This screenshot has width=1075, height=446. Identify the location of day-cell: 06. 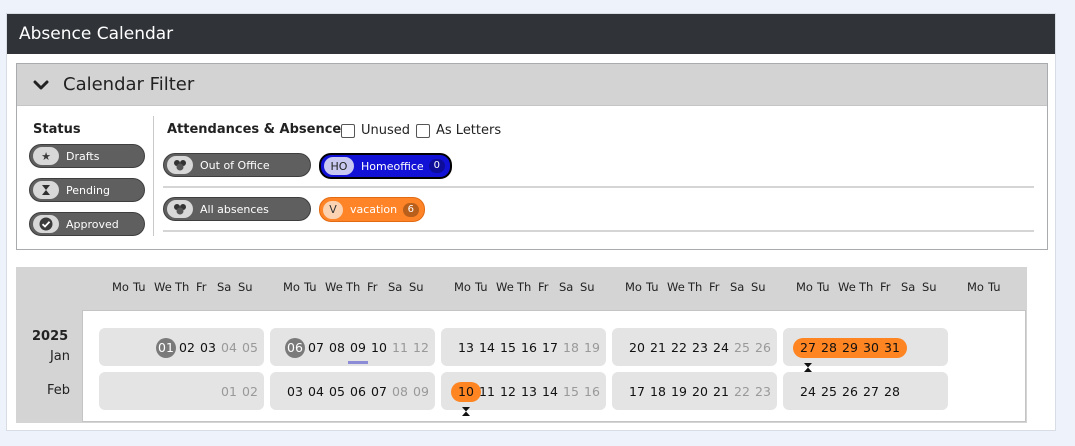
(358, 392).